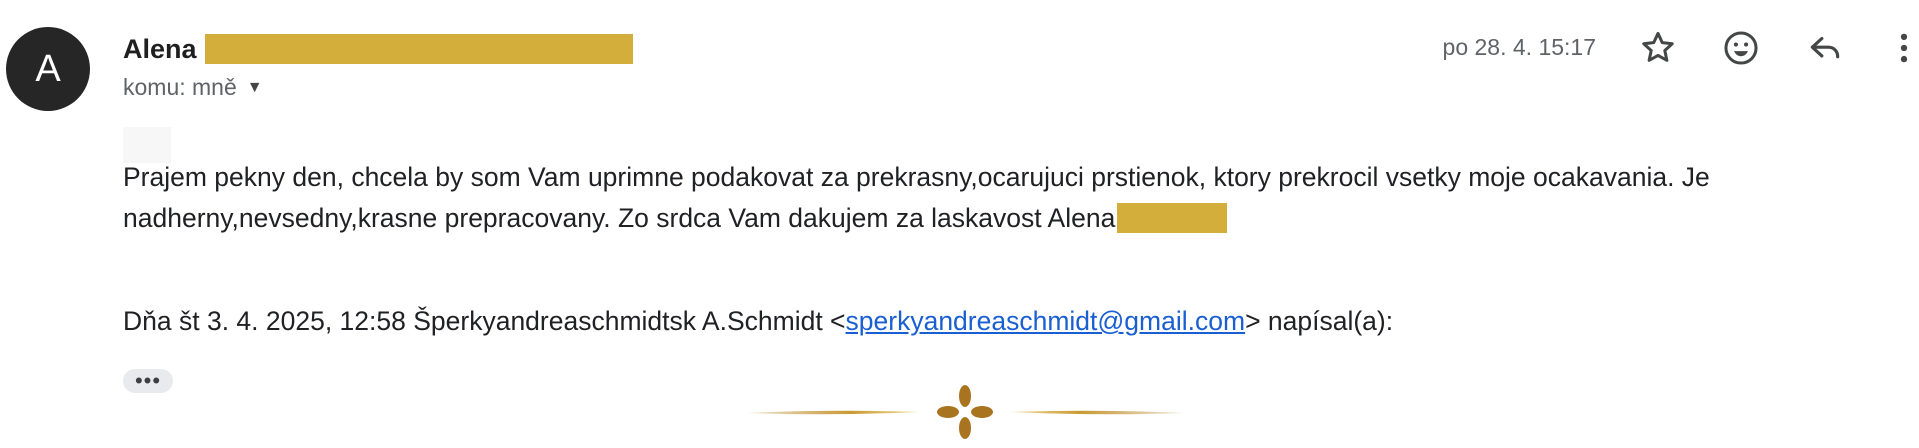 This screenshot has height=448, width=1919. What do you see at coordinates (1899, 48) in the screenshot?
I see `more-vert-icon` at bounding box center [1899, 48].